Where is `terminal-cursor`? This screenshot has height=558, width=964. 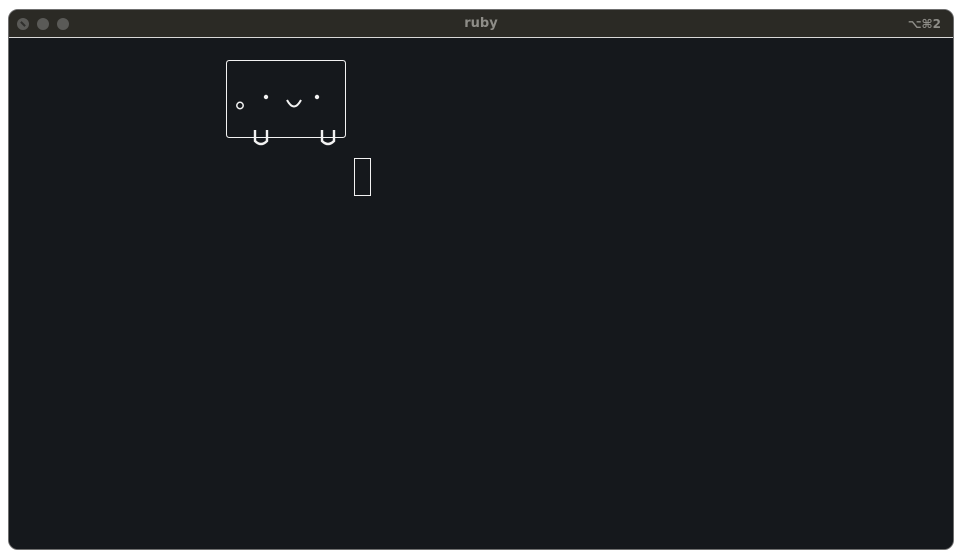 terminal-cursor is located at coordinates (362, 177).